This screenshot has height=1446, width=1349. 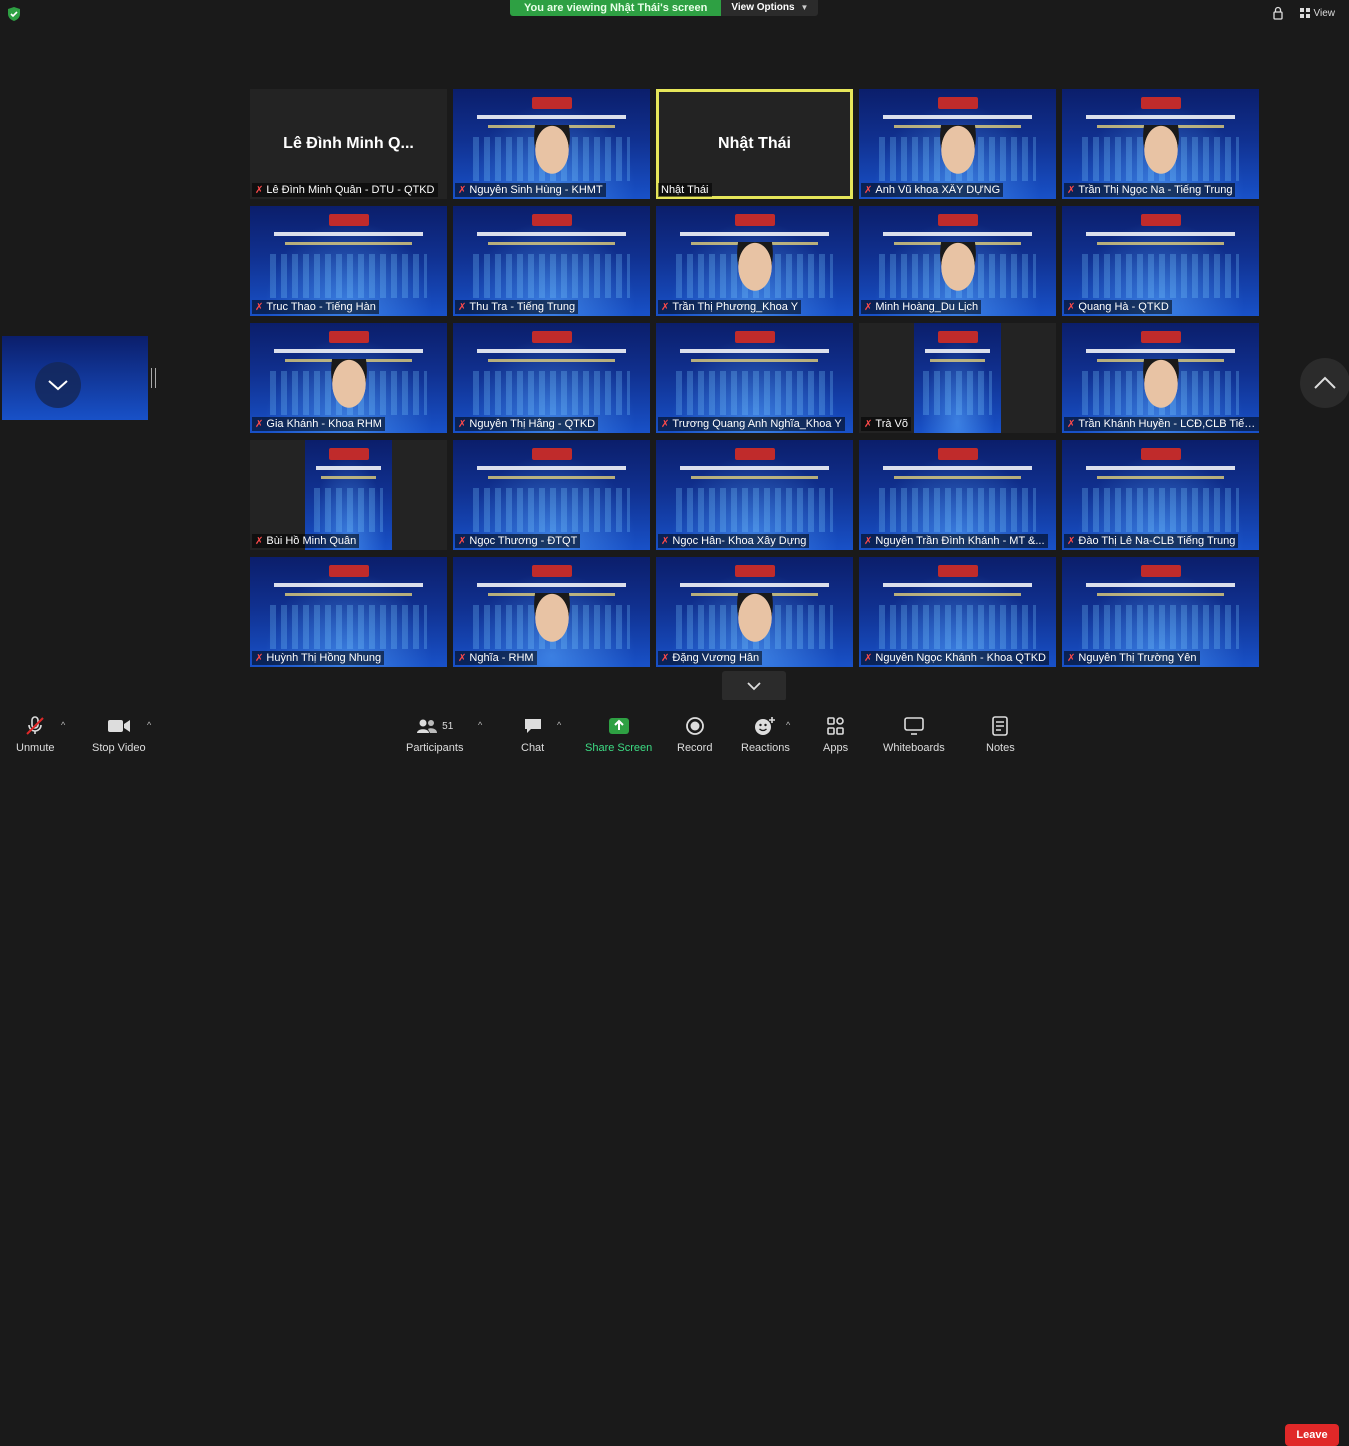 What do you see at coordinates (765, 734) in the screenshot?
I see `reactions-button: Reactions` at bounding box center [765, 734].